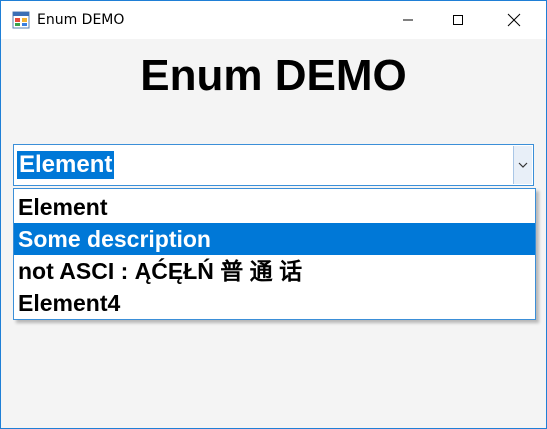  I want to click on enum-combobox: Element, so click(273, 165).